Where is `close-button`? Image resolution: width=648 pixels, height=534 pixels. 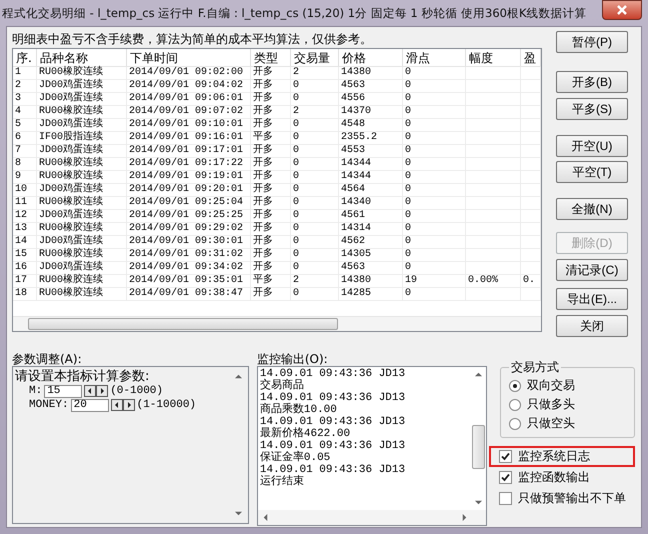
close-button is located at coordinates (622, 10).